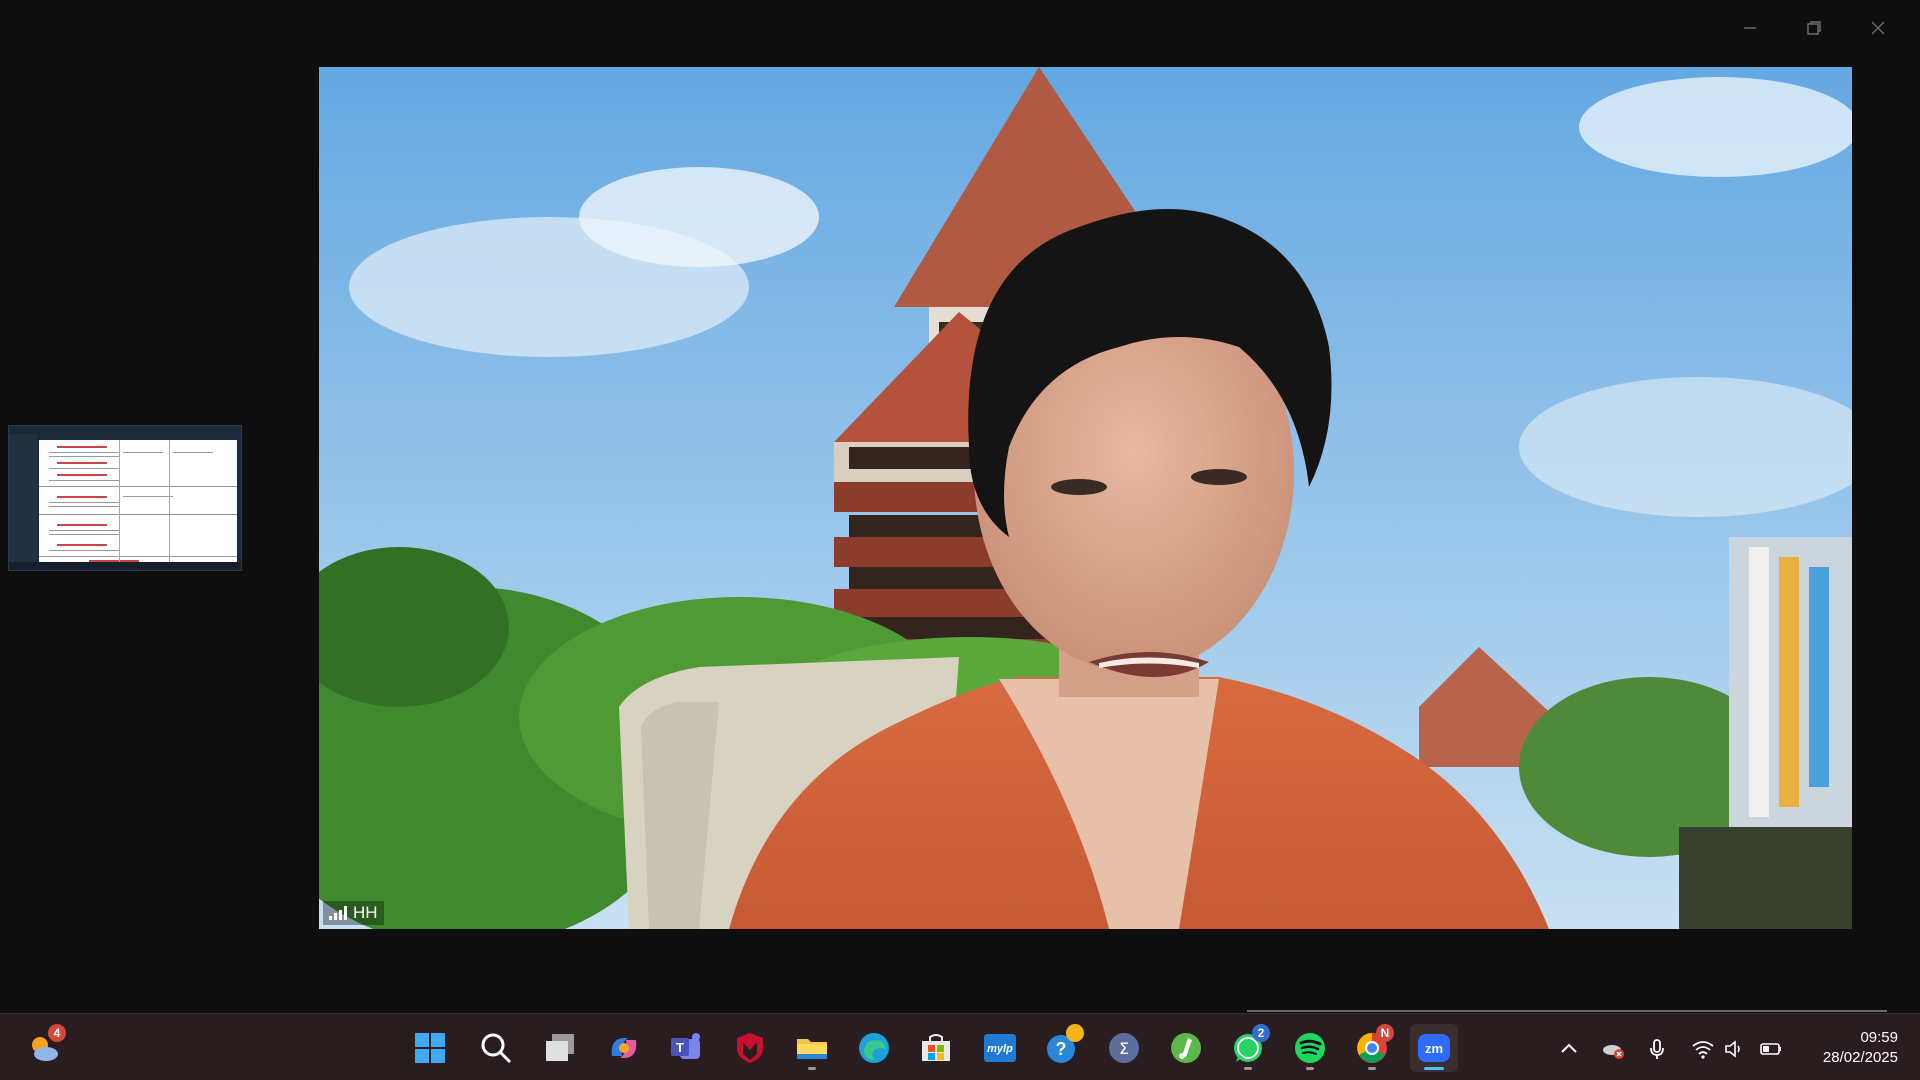 Image resolution: width=1920 pixels, height=1080 pixels. I want to click on participant-name: HH, so click(365, 912).